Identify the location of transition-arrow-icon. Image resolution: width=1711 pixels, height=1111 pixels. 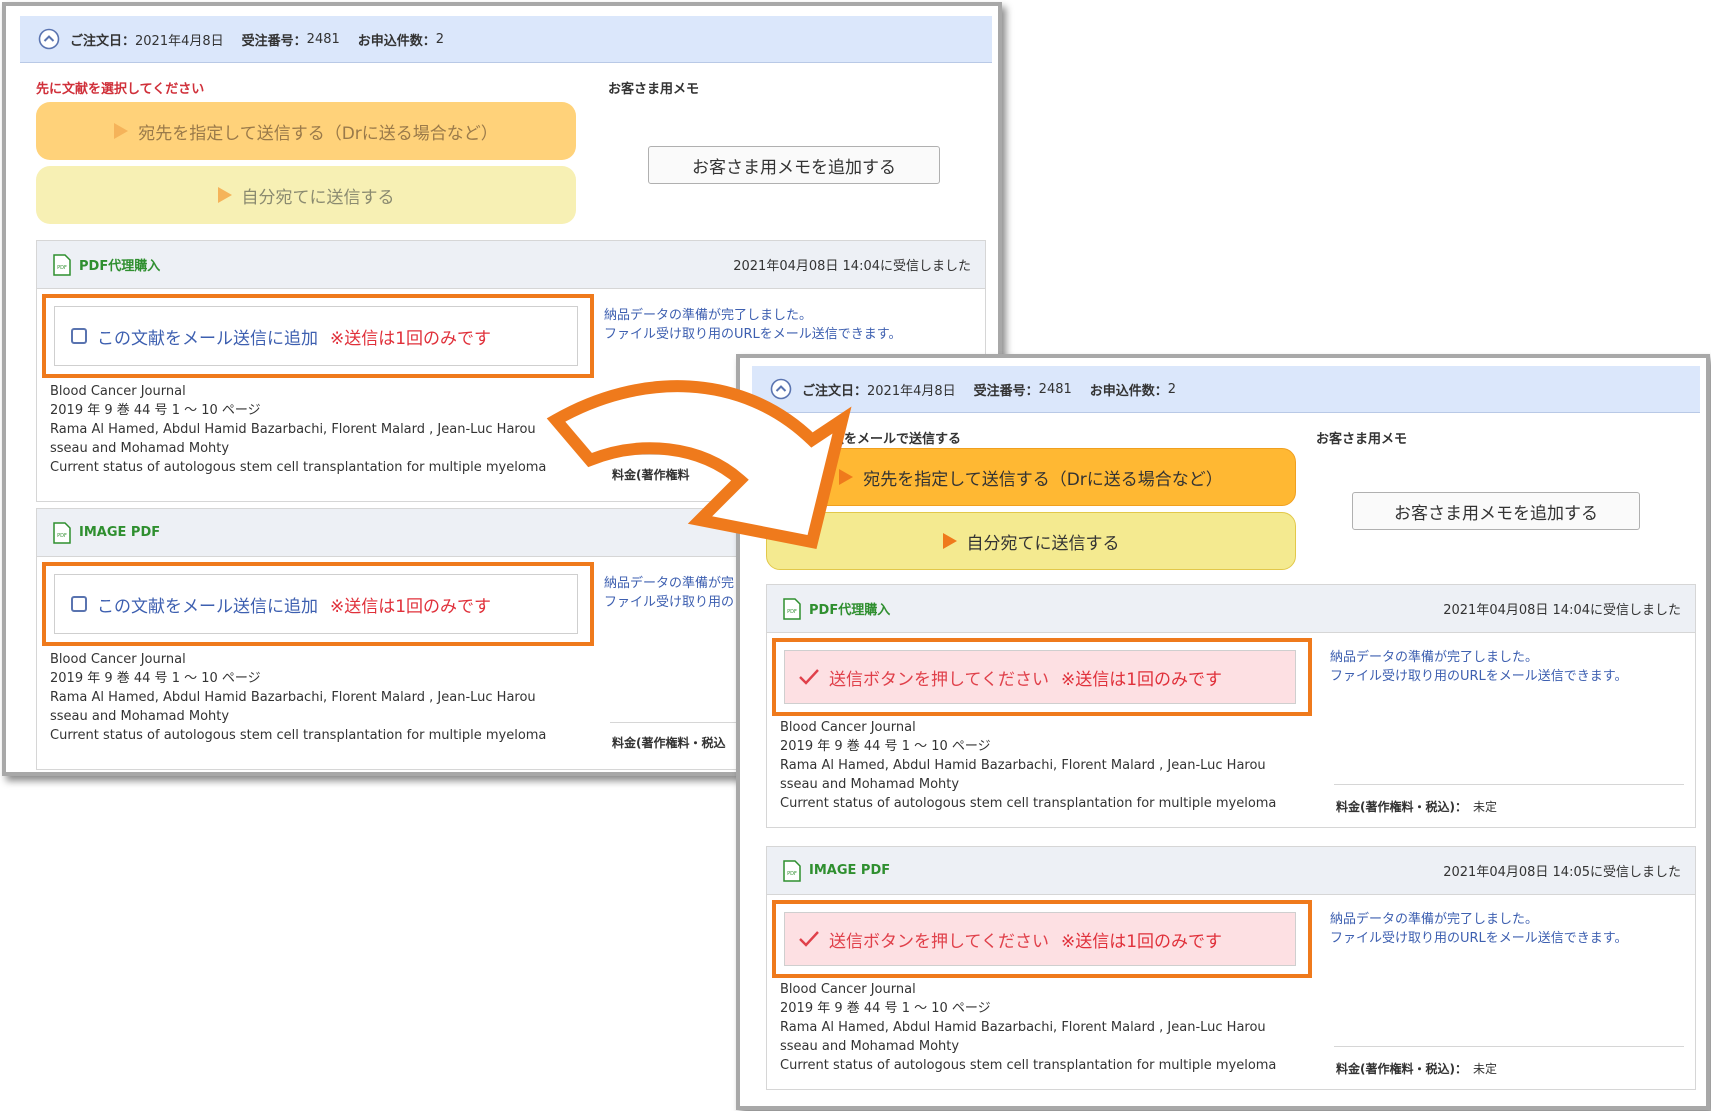
(699, 464).